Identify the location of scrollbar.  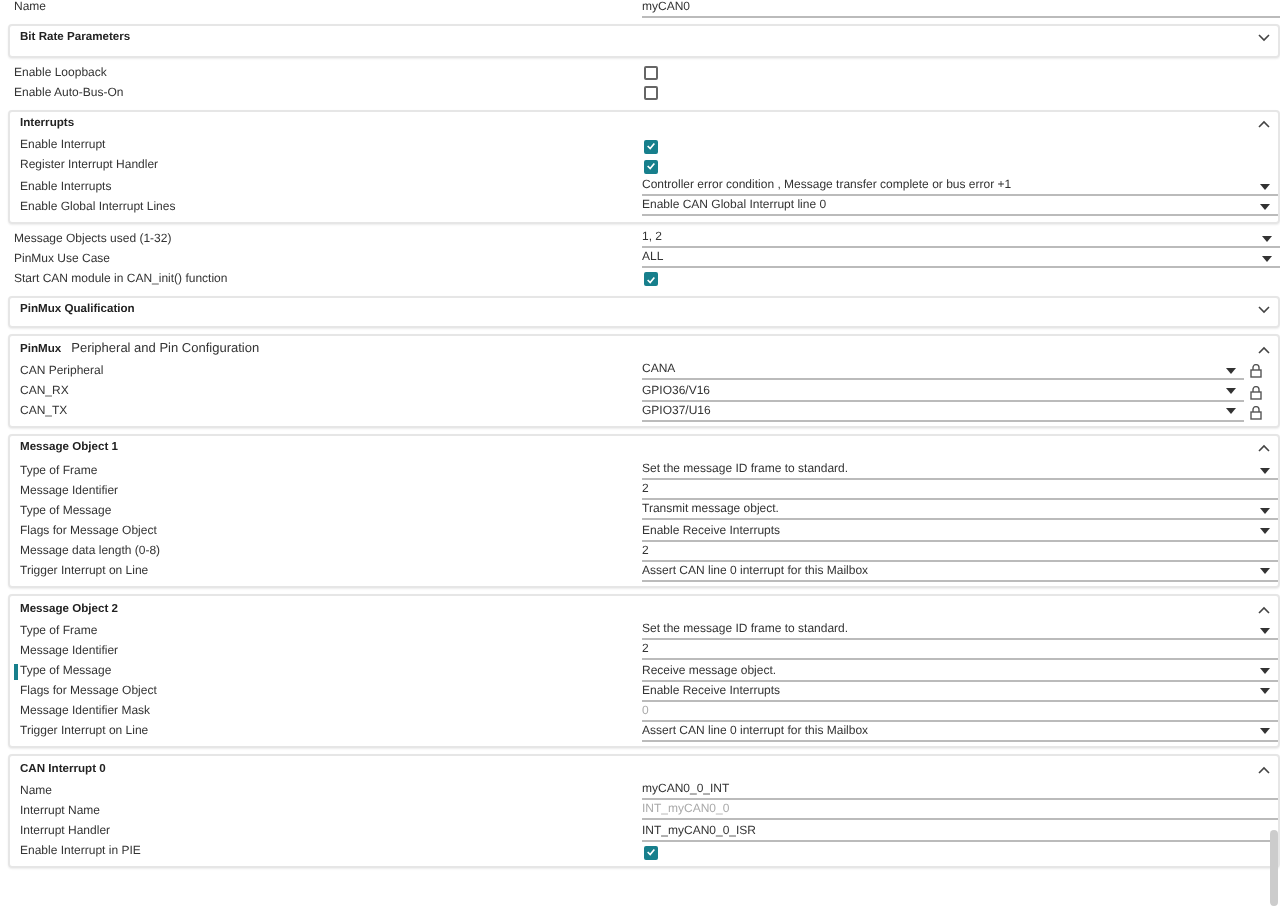
(1274, 868).